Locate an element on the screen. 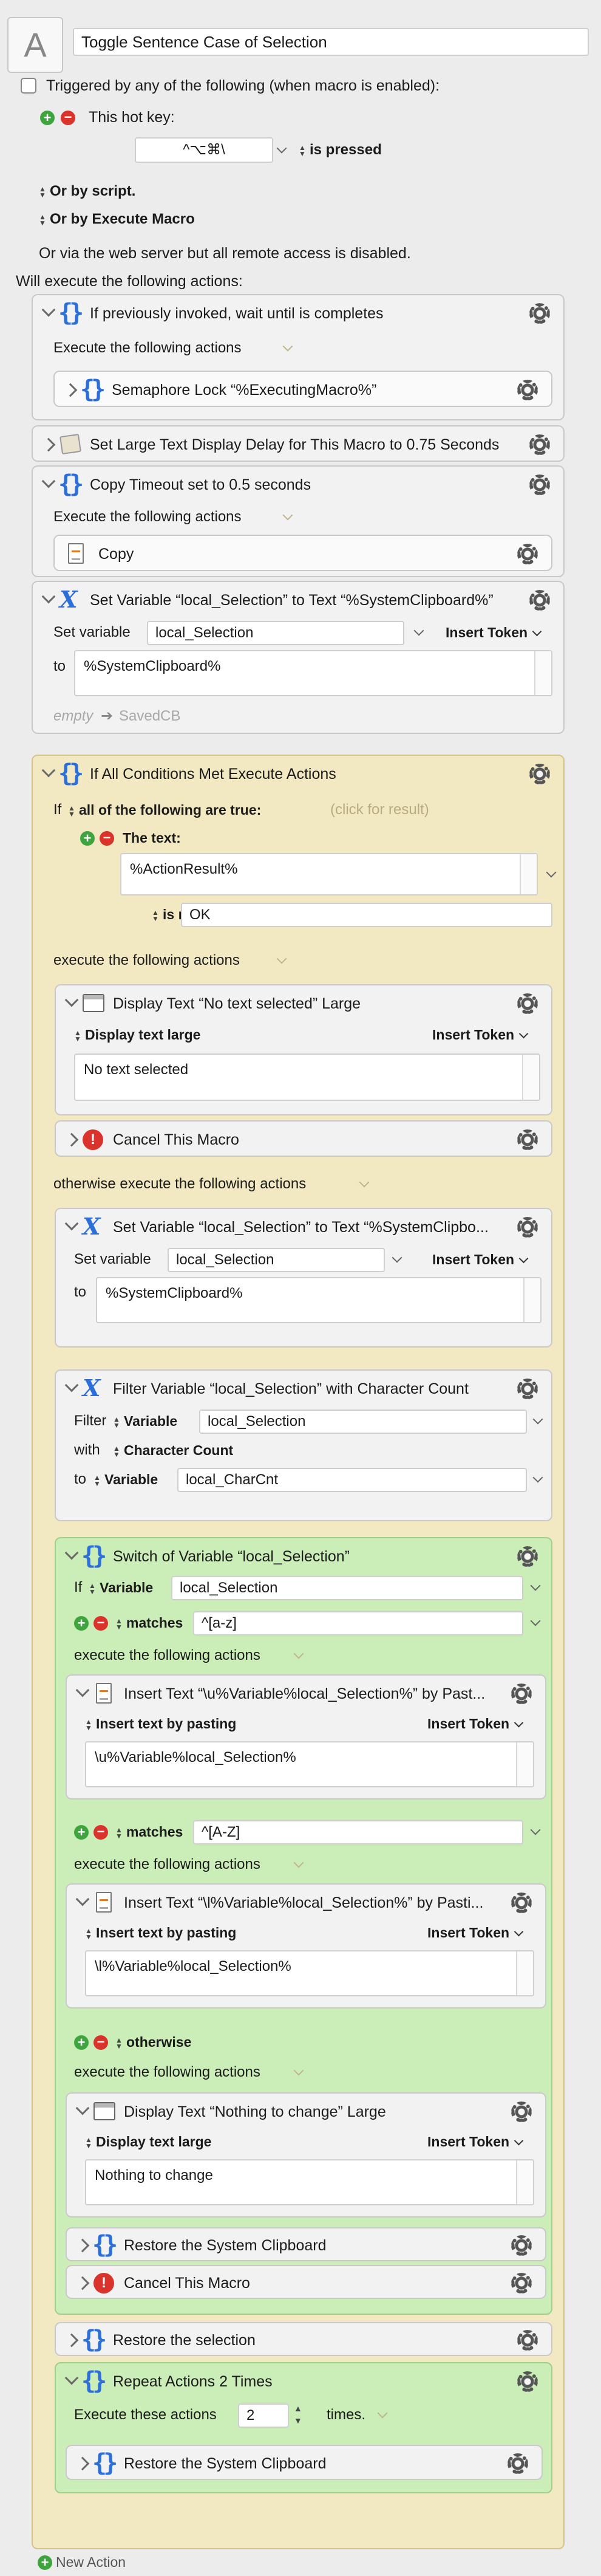 The height and width of the screenshot is (2576, 601). case-1-operator: ▲ ▼ matches is located at coordinates (149, 1623).